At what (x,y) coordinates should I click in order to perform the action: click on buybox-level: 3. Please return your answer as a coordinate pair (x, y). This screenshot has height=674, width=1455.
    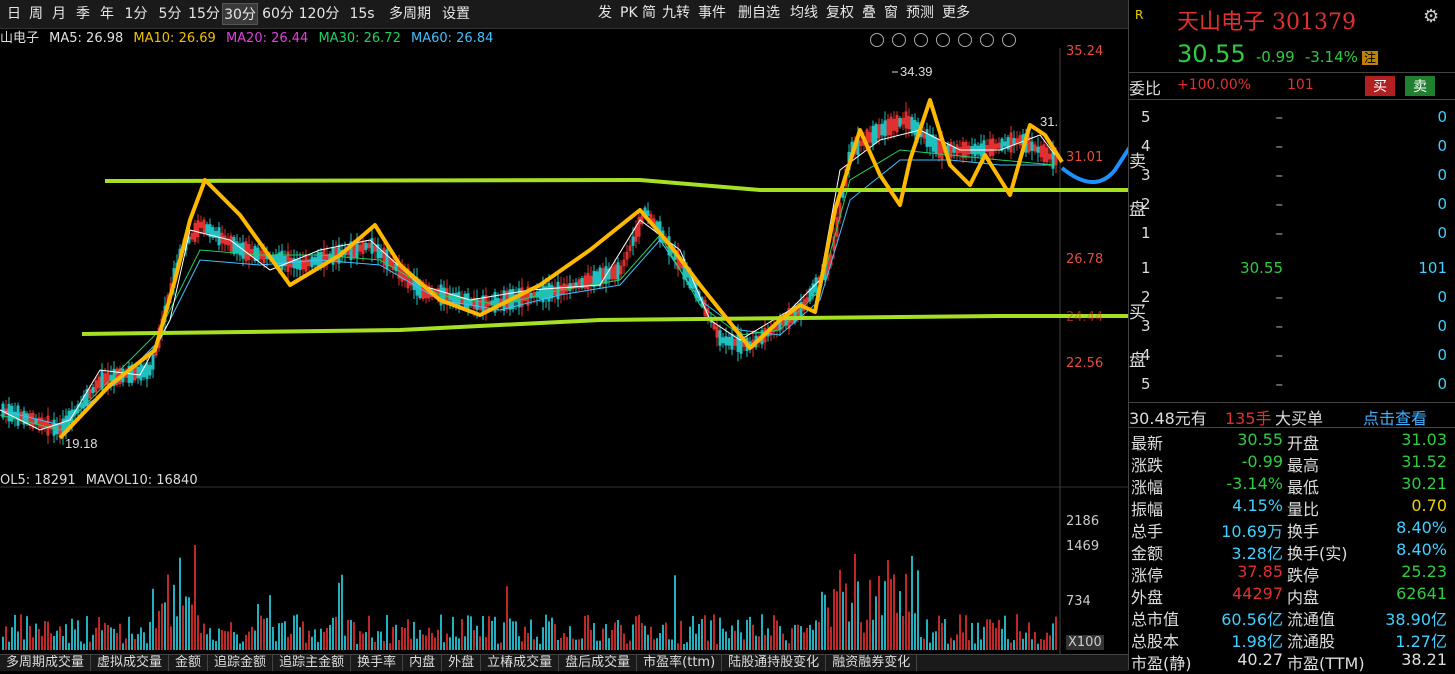
    Looking at the image, I should click on (1146, 326).